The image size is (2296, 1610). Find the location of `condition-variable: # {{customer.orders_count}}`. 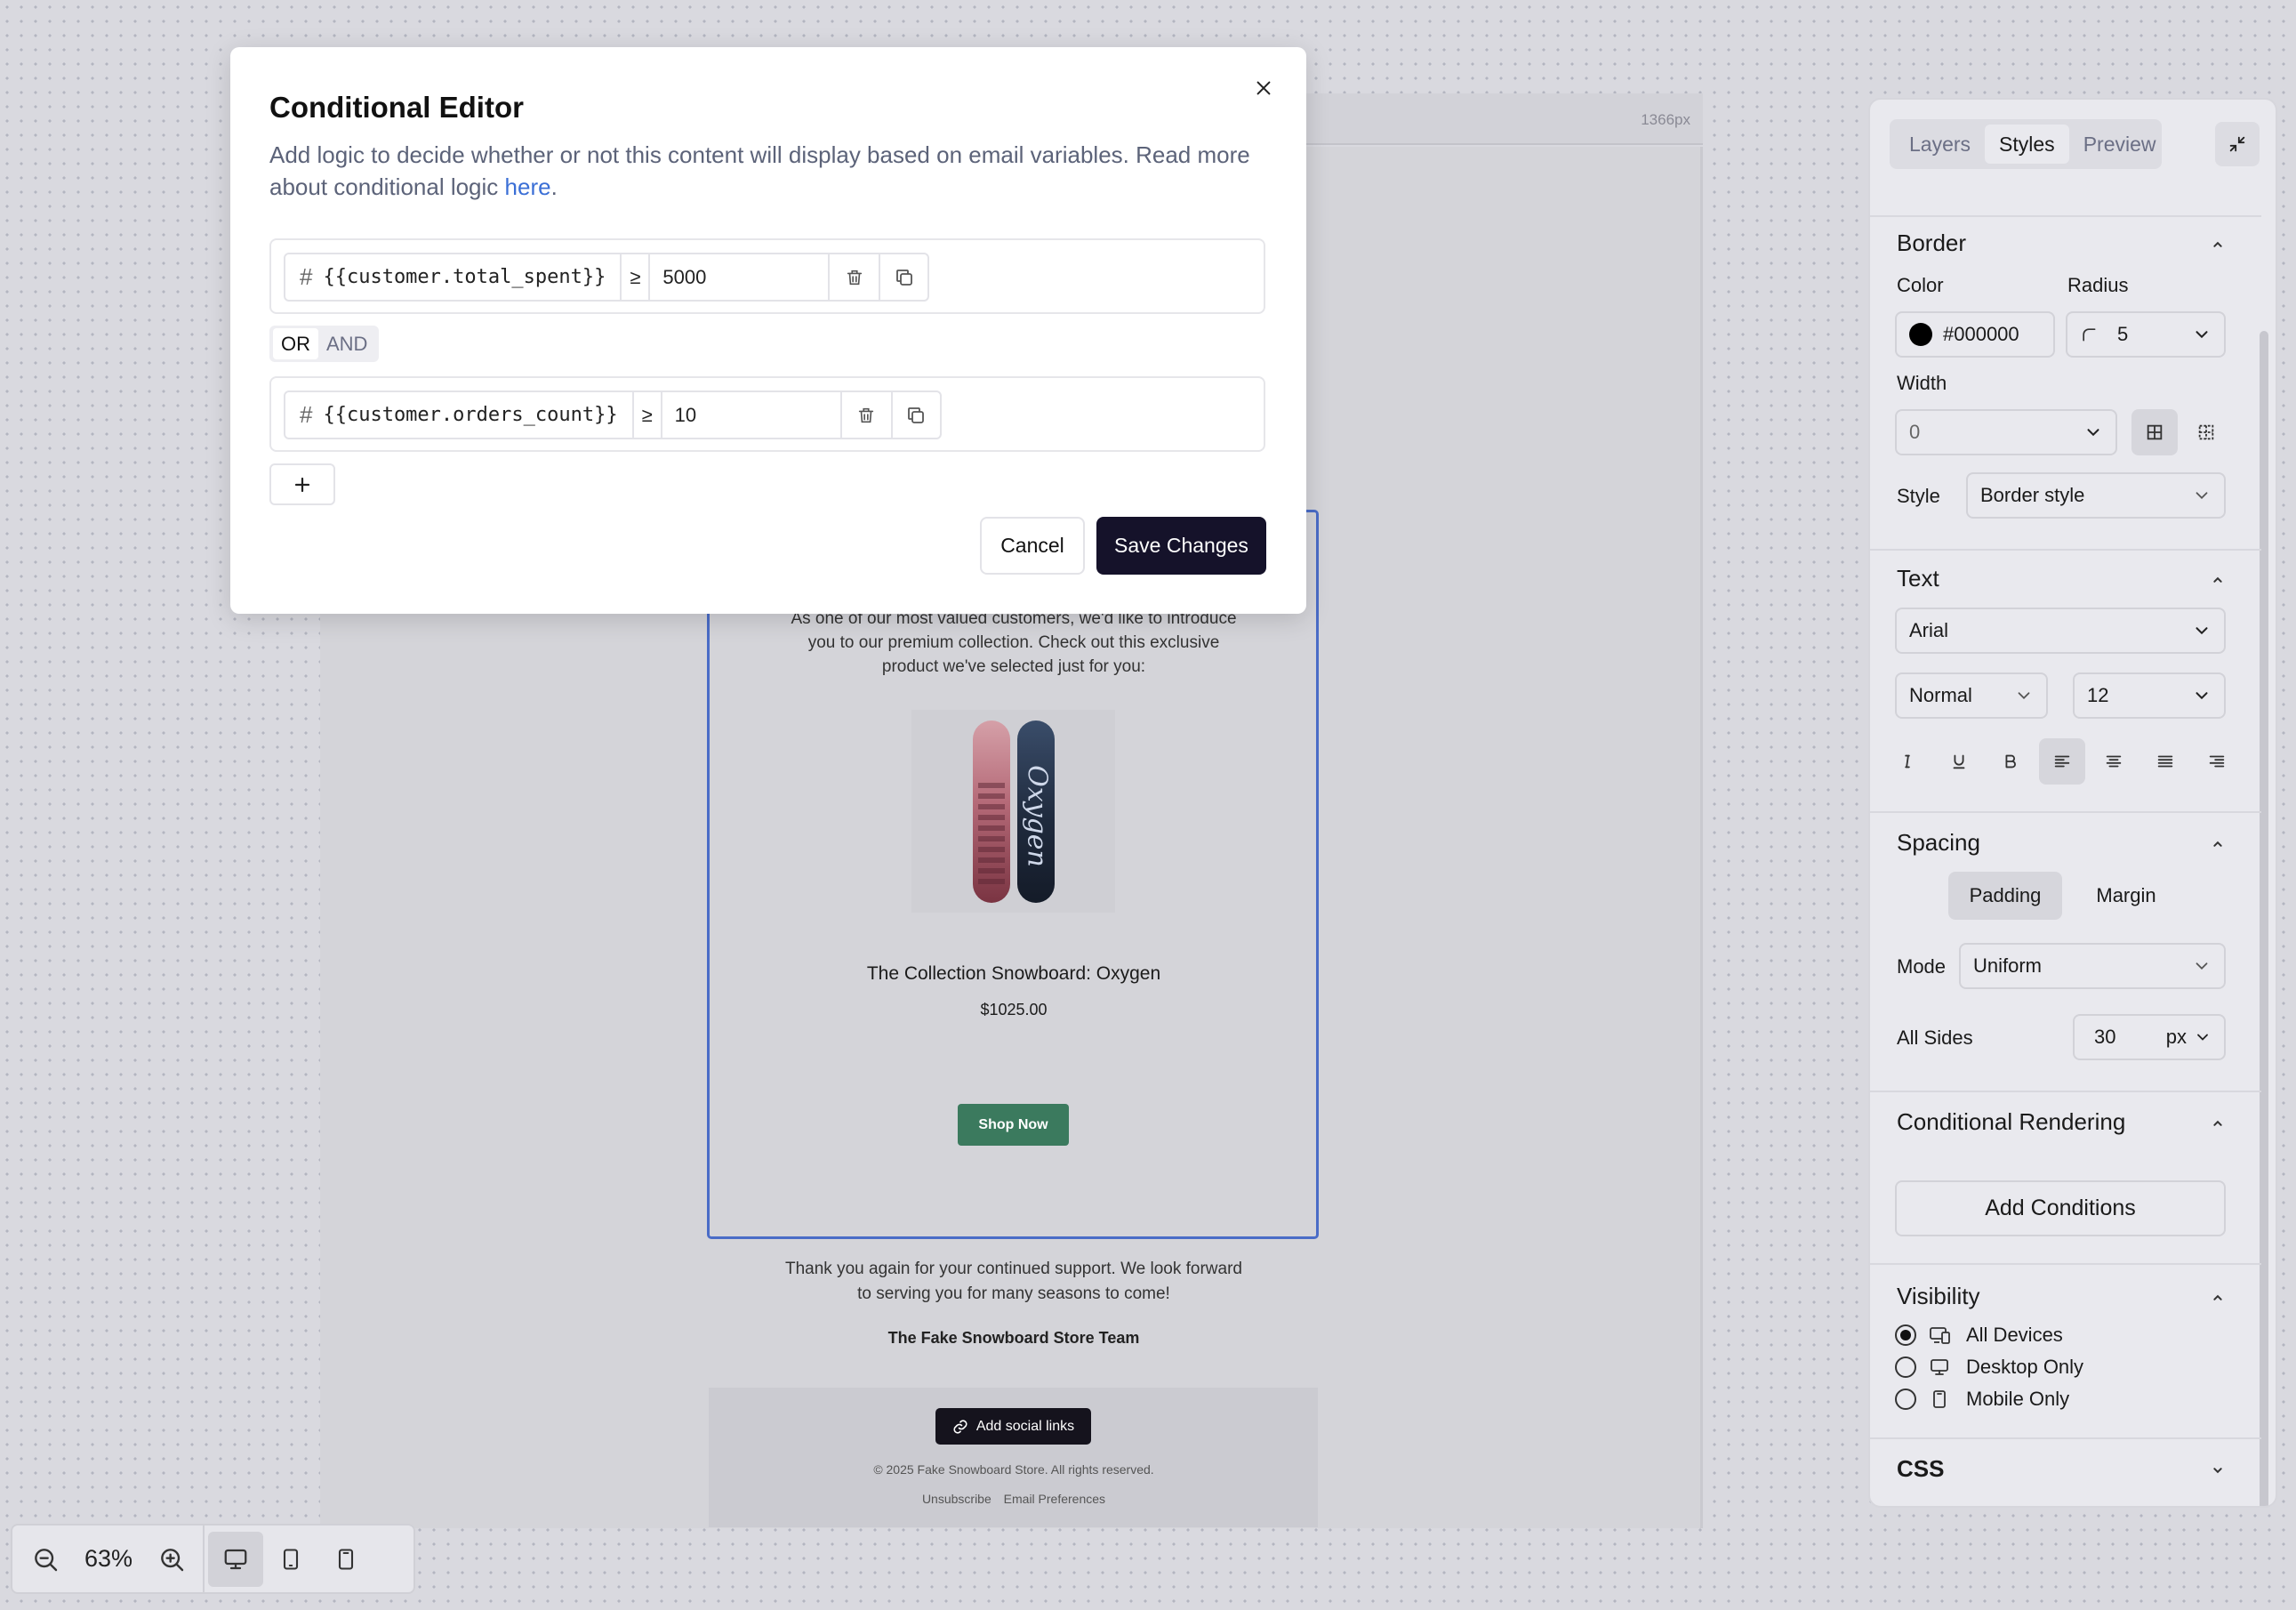

condition-variable: # {{customer.orders_count}} is located at coordinates (458, 415).